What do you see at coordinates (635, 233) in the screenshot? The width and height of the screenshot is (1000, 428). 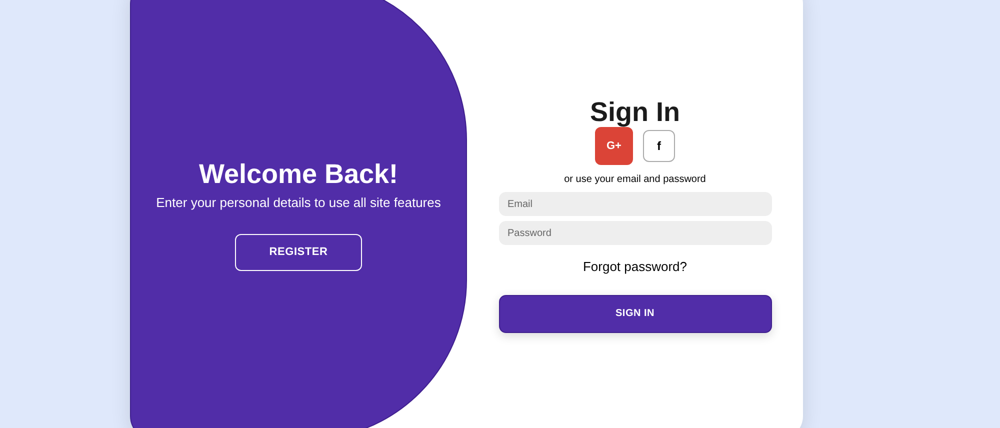 I see `input-field: Password` at bounding box center [635, 233].